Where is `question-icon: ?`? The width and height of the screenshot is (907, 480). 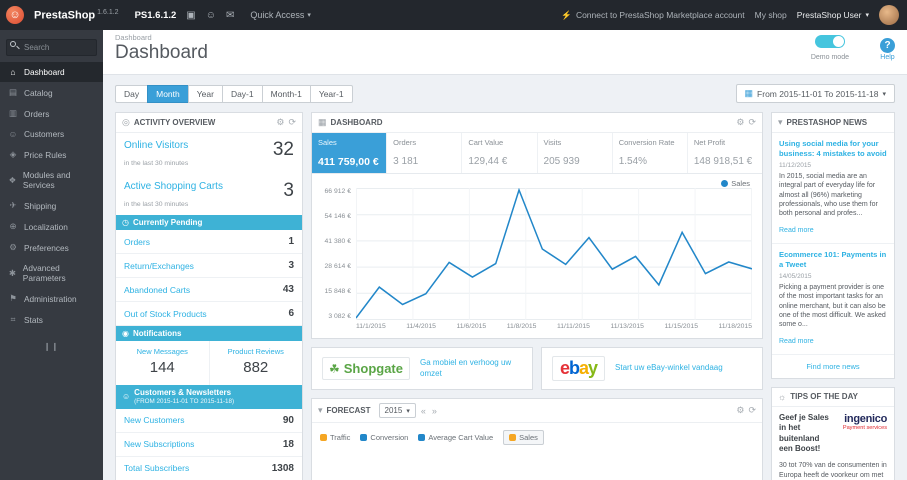
question-icon: ? is located at coordinates (887, 45).